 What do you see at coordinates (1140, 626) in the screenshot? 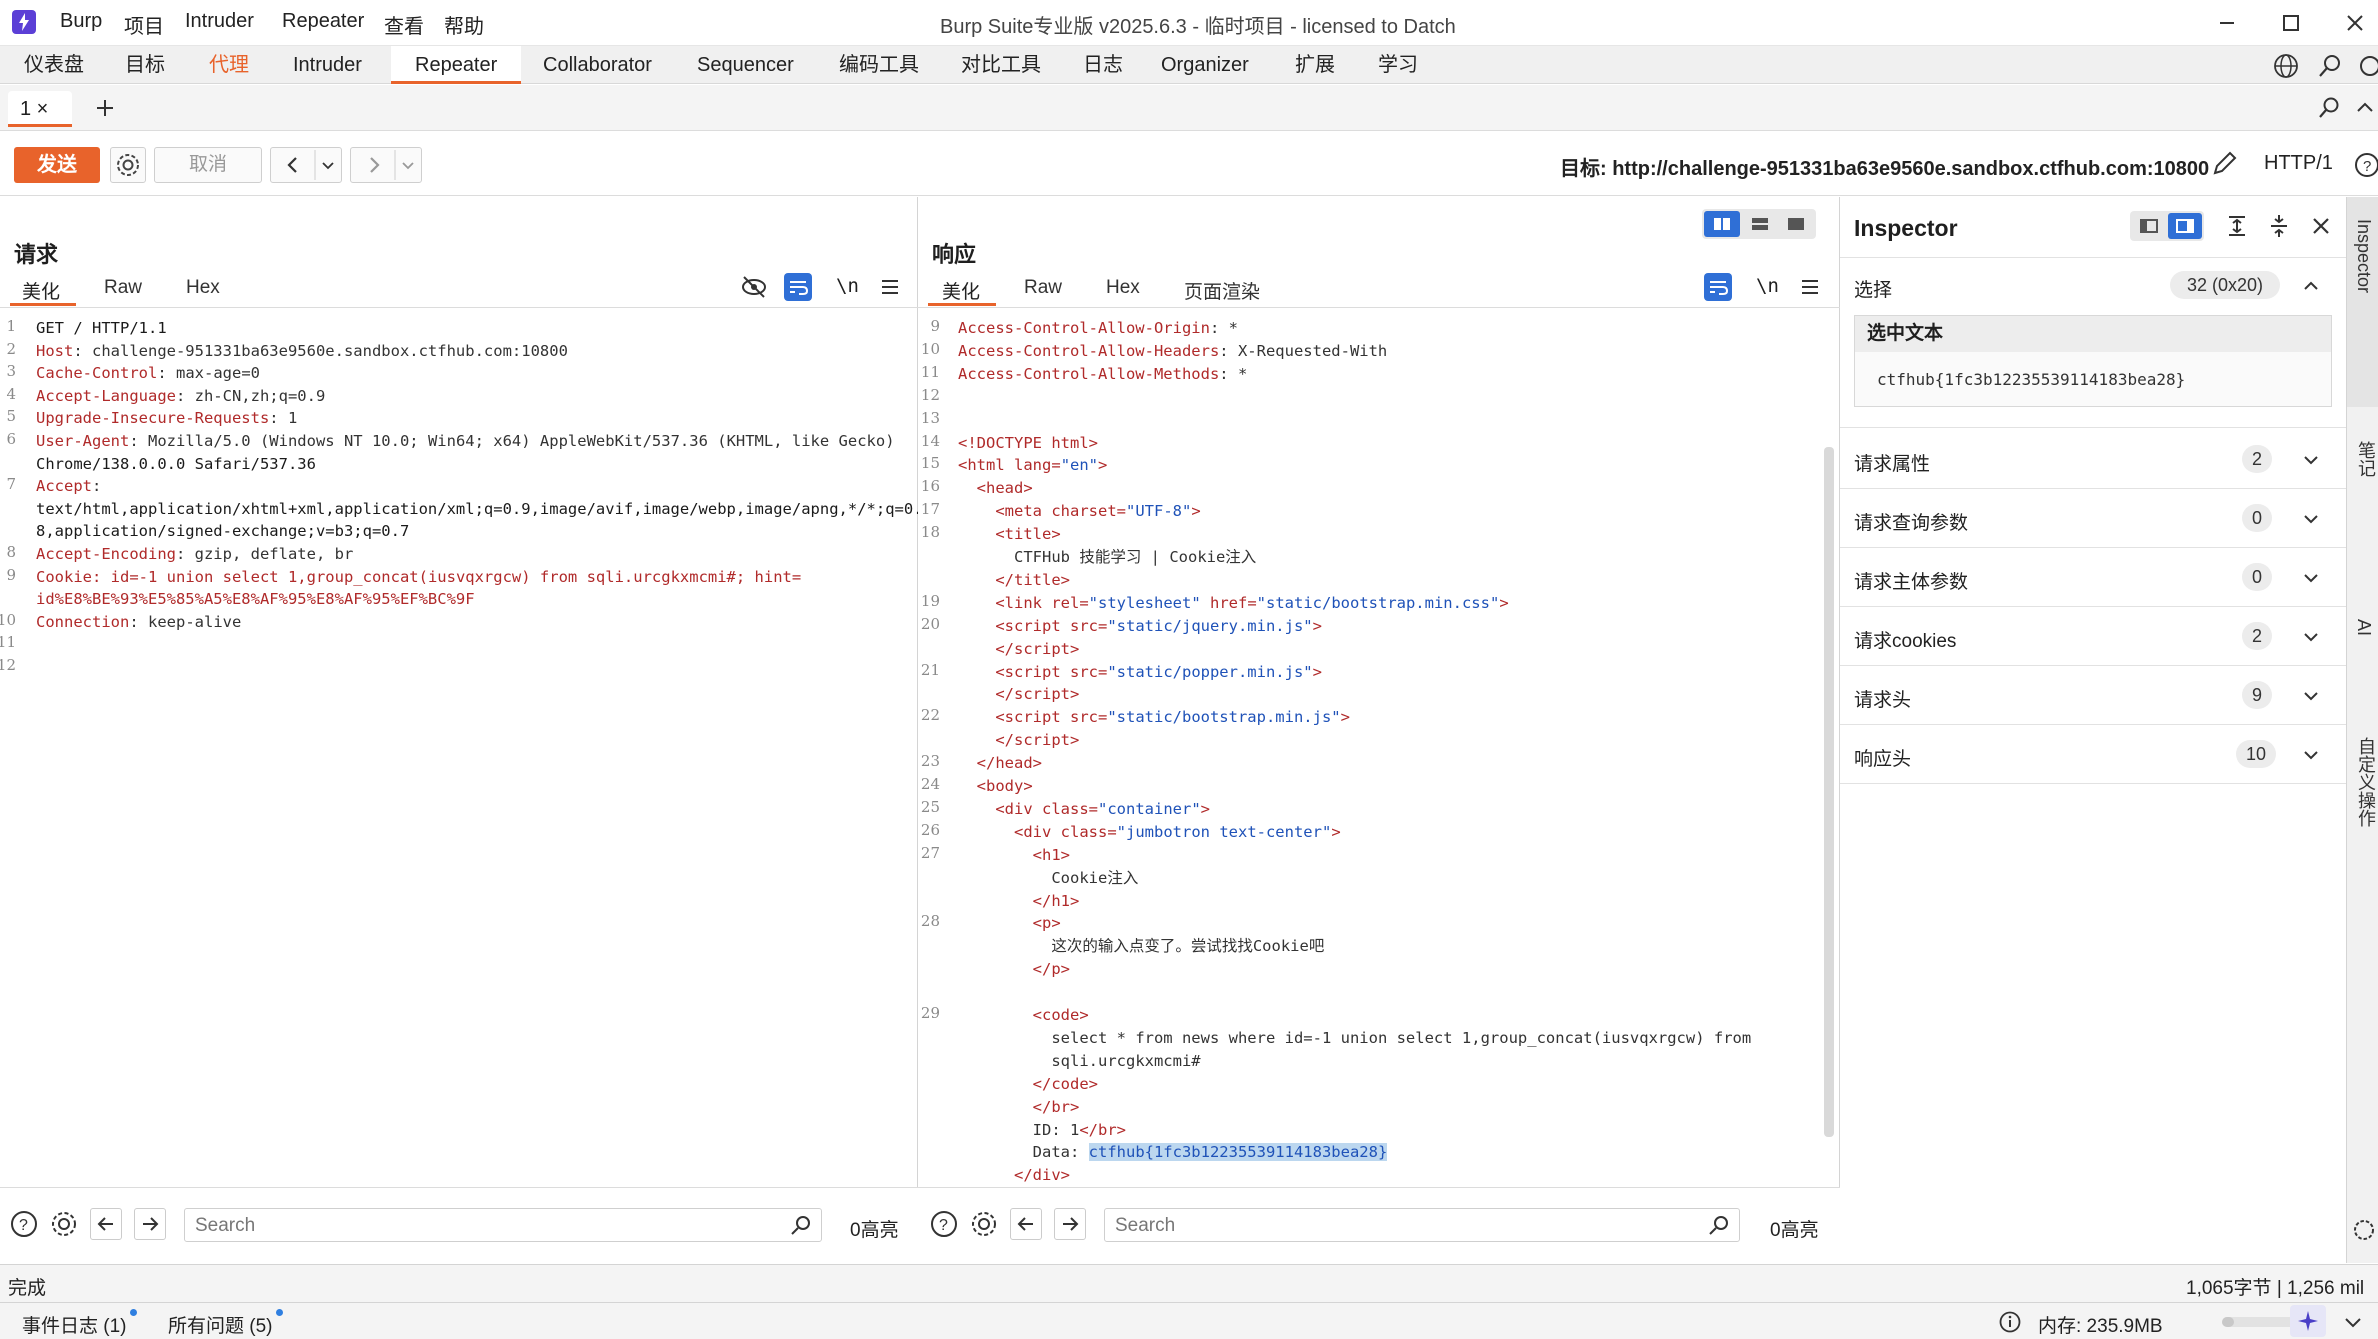
I see `response-line: <script src="static/jquery.min.js">` at bounding box center [1140, 626].